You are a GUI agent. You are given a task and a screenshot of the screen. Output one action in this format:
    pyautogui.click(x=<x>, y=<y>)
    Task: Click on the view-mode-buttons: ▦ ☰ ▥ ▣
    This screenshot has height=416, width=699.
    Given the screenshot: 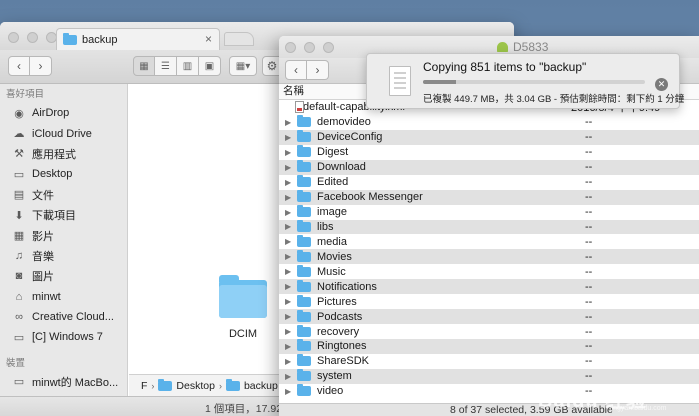 What is the action you would take?
    pyautogui.click(x=177, y=66)
    